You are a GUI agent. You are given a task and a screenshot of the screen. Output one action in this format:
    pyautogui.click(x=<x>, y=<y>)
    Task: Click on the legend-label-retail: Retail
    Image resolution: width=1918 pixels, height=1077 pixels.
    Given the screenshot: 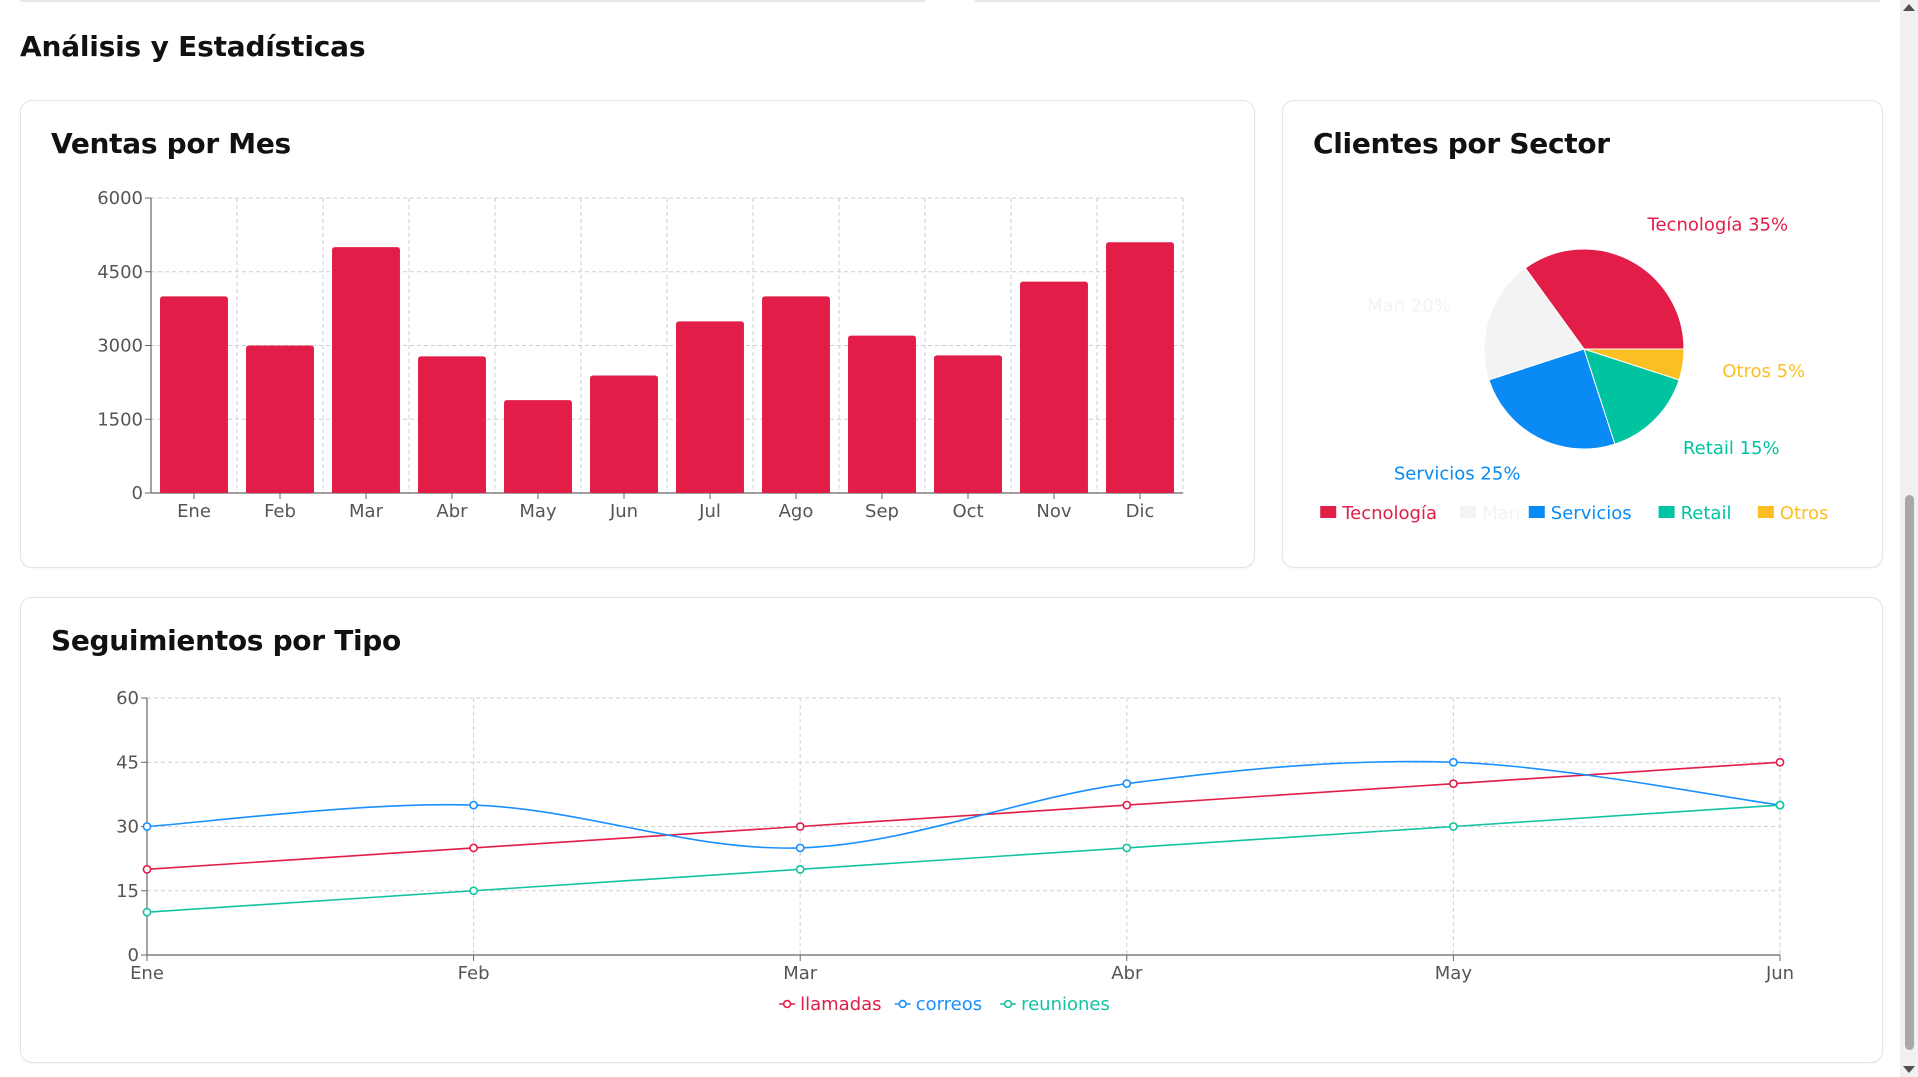 What is the action you would take?
    pyautogui.click(x=1706, y=513)
    